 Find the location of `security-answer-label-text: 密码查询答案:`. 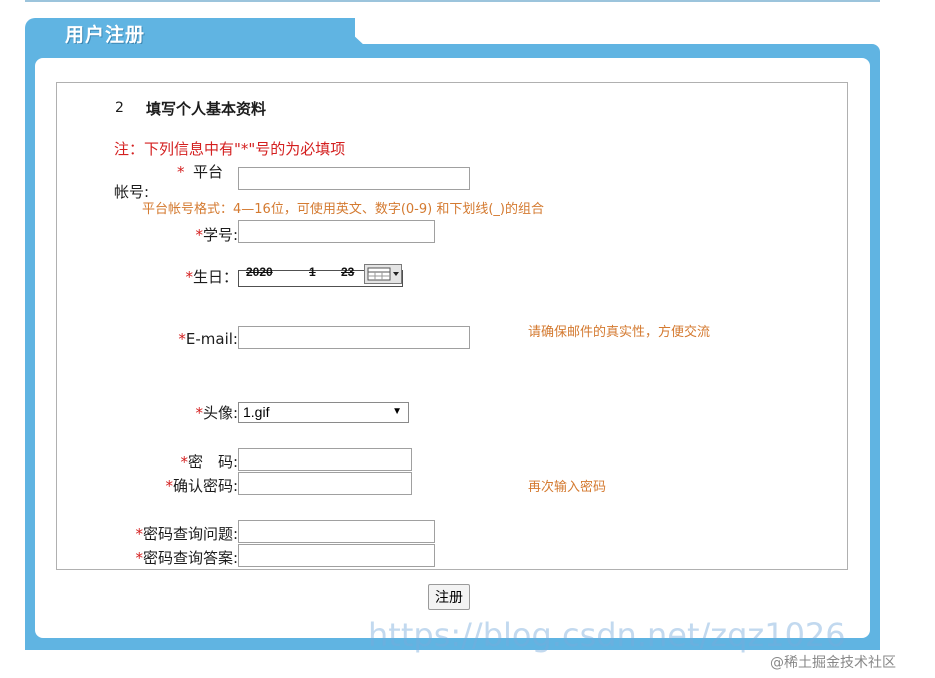

security-answer-label-text: 密码查询答案: is located at coordinates (190, 558).